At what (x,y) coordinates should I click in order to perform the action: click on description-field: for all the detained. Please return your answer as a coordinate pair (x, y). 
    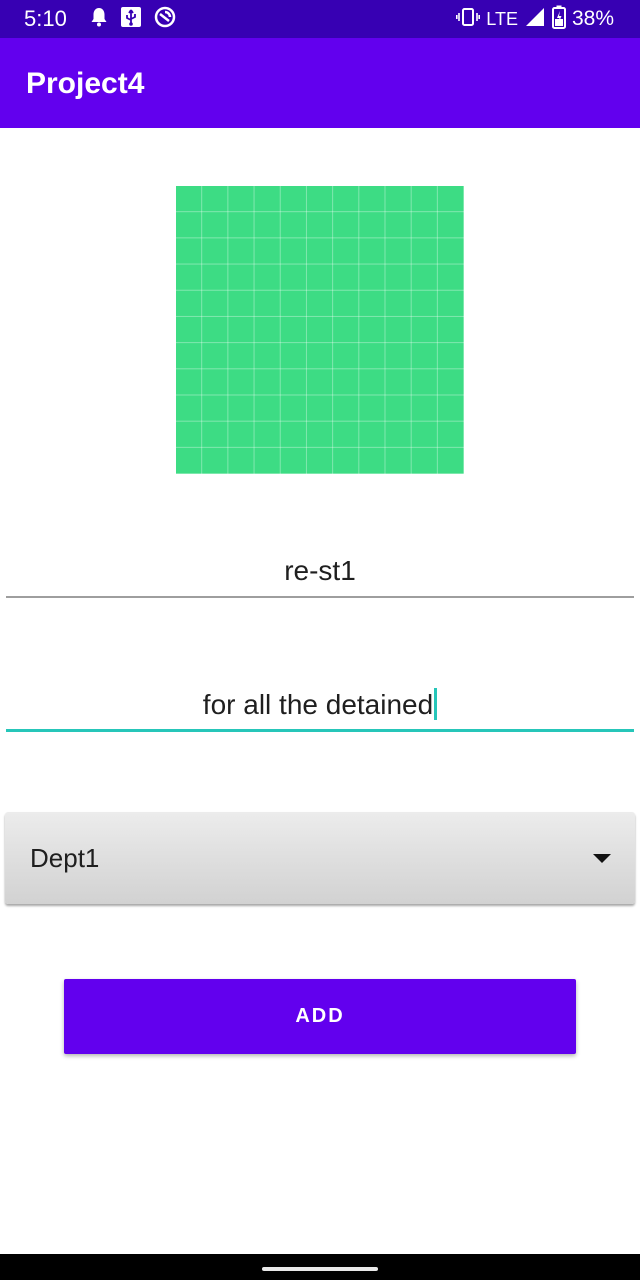
    Looking at the image, I should click on (320, 701).